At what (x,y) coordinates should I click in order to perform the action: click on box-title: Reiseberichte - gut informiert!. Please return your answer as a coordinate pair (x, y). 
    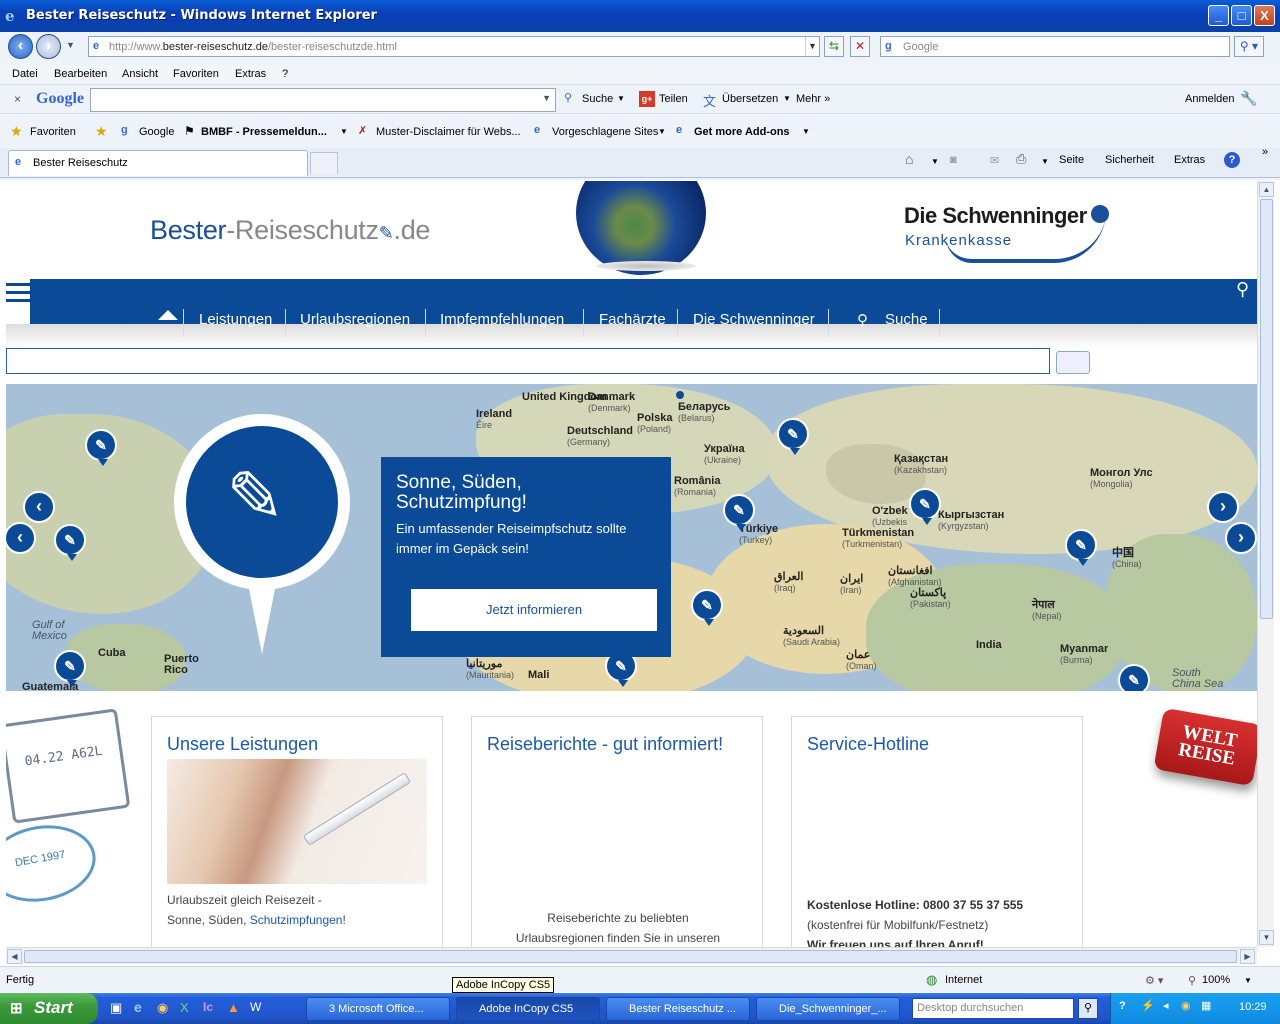
    Looking at the image, I should click on (605, 744).